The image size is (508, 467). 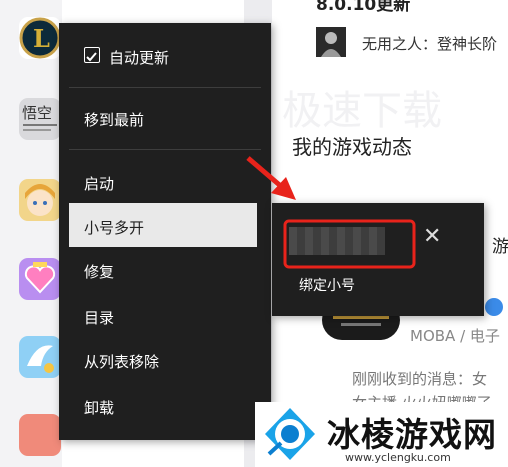 I want to click on site-logo-icon, so click(x=290, y=434).